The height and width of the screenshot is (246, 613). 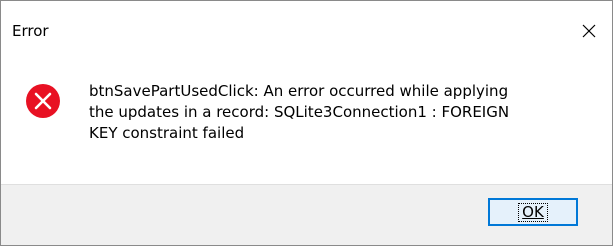 I want to click on close-button, so click(x=589, y=31).